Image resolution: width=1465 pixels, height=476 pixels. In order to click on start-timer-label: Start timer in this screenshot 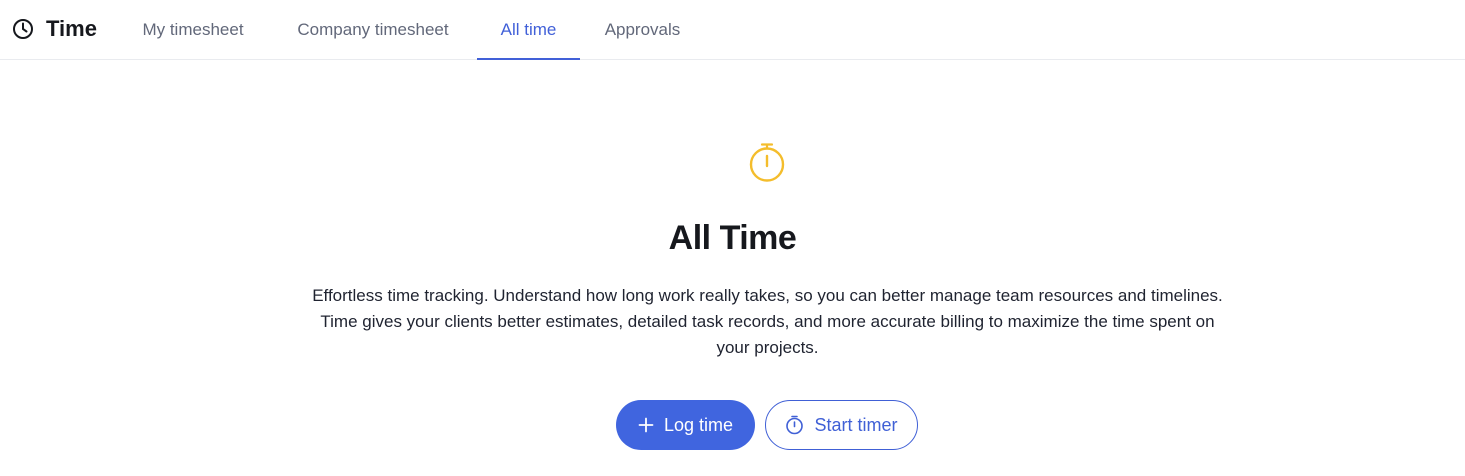, I will do `click(856, 424)`.